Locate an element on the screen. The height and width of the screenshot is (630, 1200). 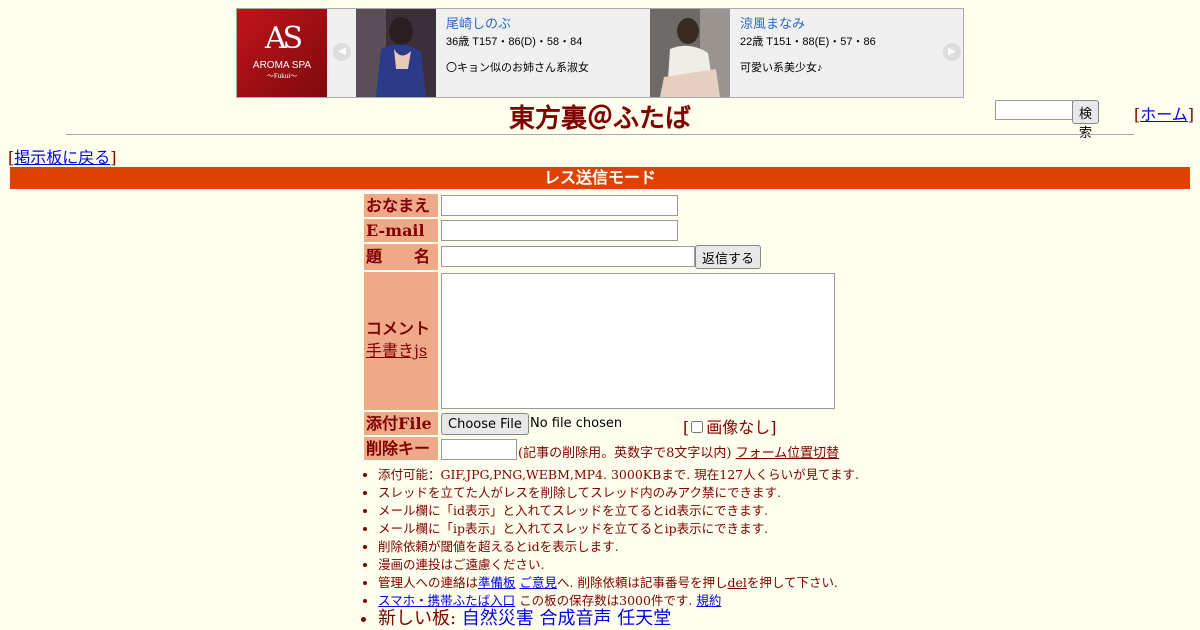
back-to-board-link: 掲示板に戻る is located at coordinates (62, 157).